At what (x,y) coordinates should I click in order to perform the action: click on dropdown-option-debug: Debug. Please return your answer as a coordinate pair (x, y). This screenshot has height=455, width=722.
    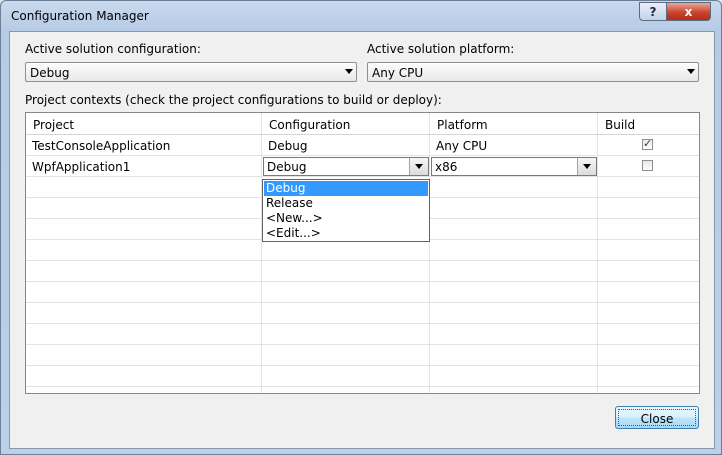
    Looking at the image, I should click on (346, 188).